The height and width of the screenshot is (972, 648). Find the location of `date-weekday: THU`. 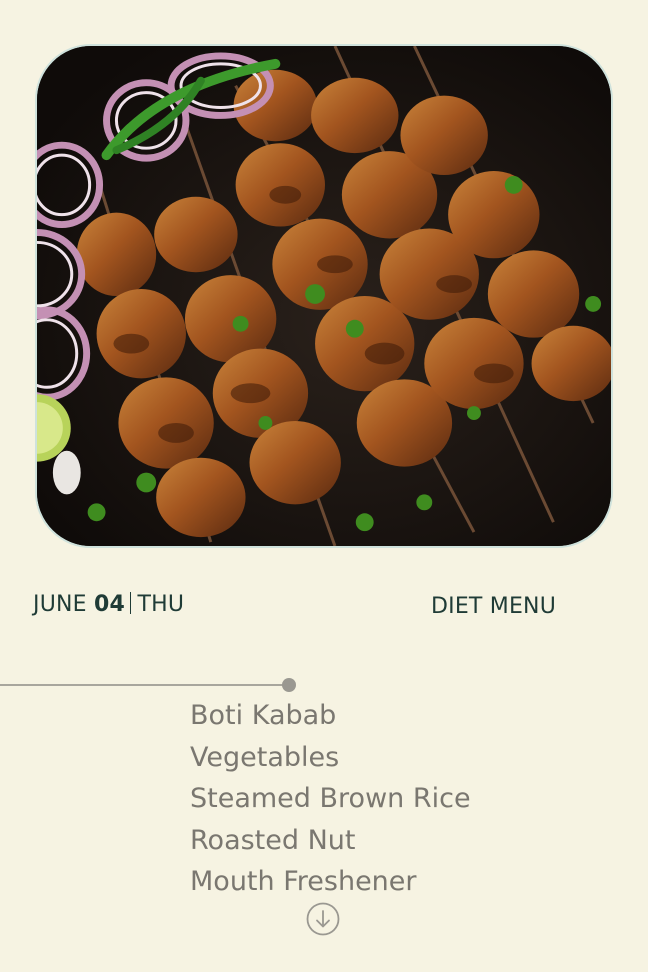

date-weekday: THU is located at coordinates (161, 604).